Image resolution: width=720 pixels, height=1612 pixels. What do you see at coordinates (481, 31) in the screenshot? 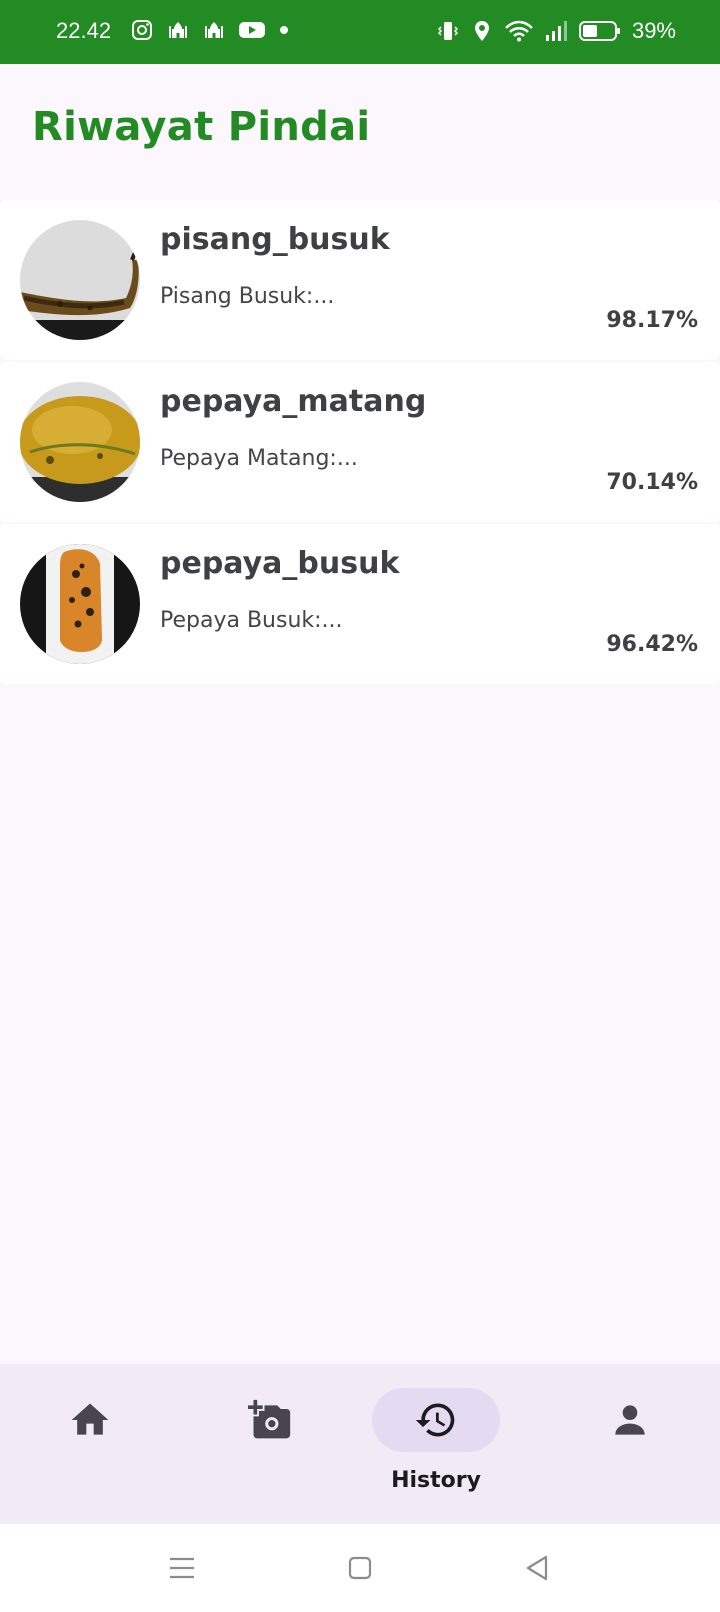
I see `location-icon` at bounding box center [481, 31].